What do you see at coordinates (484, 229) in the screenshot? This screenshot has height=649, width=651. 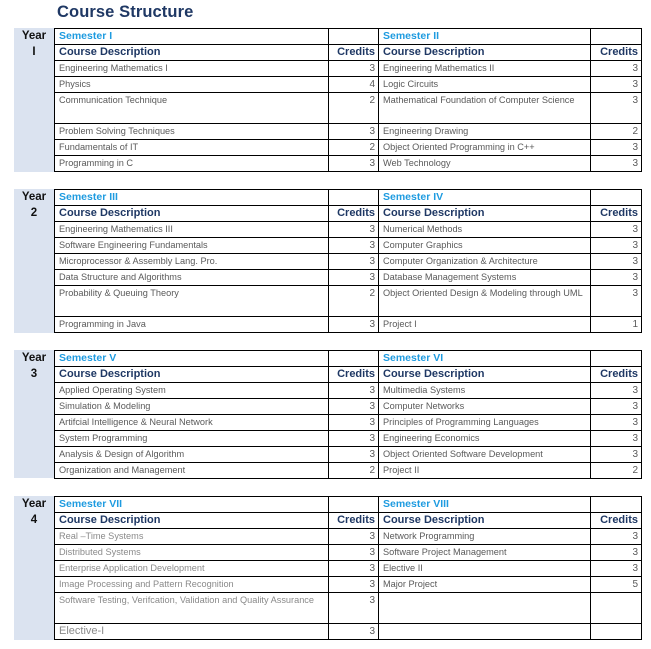 I see `course-name: Numerical Methods` at bounding box center [484, 229].